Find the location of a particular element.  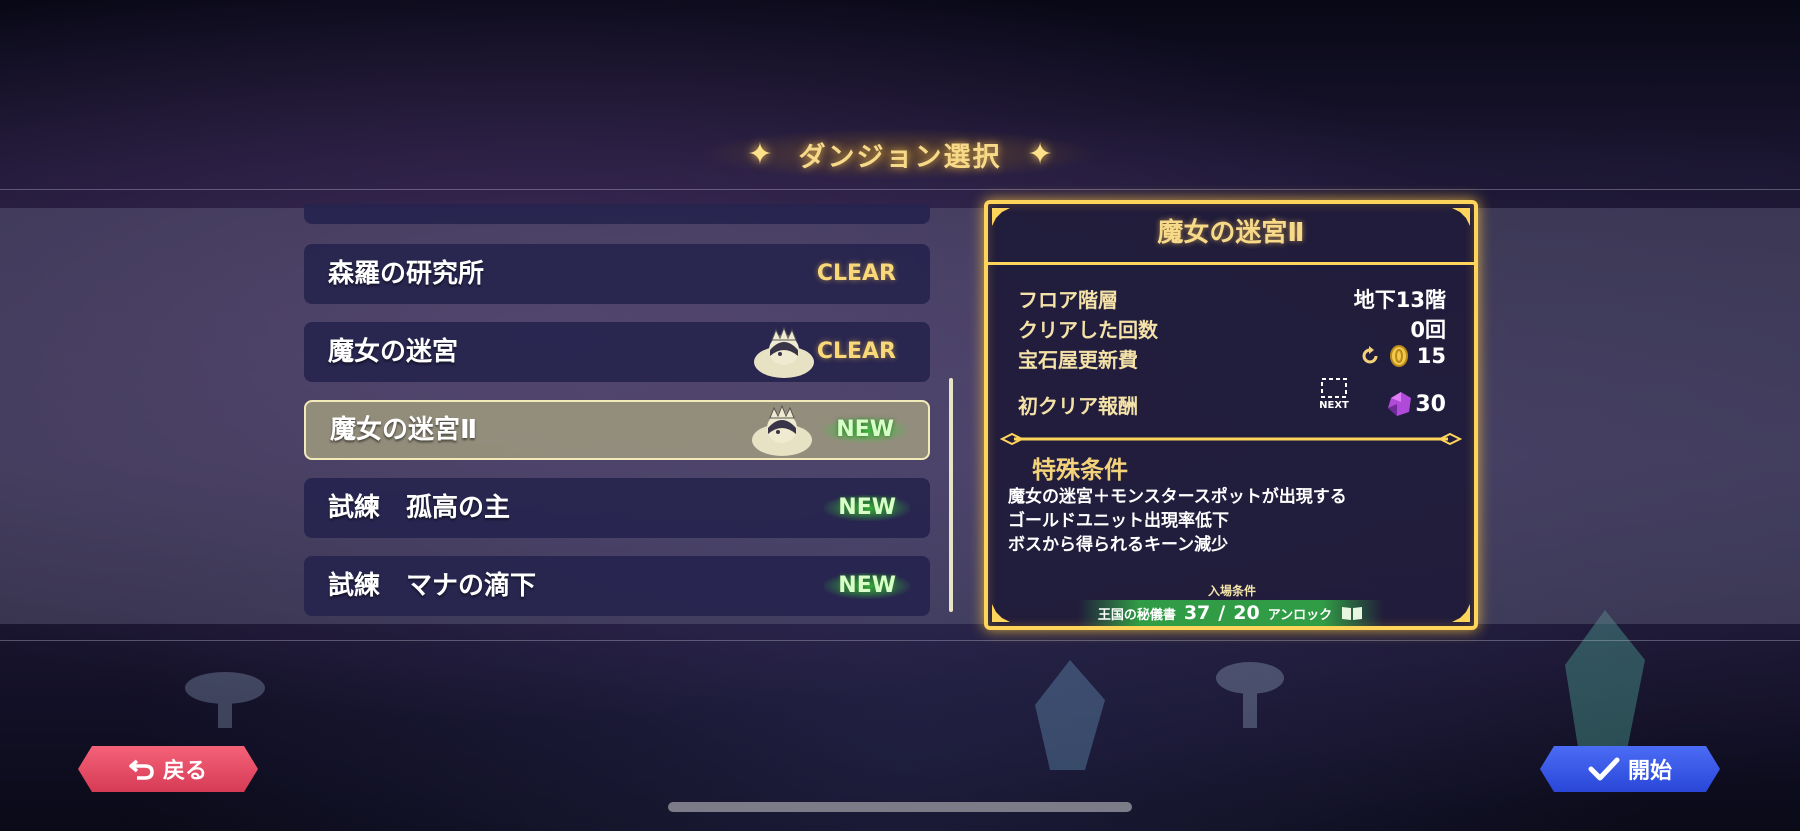

entry-status: アンロック is located at coordinates (1300, 615).